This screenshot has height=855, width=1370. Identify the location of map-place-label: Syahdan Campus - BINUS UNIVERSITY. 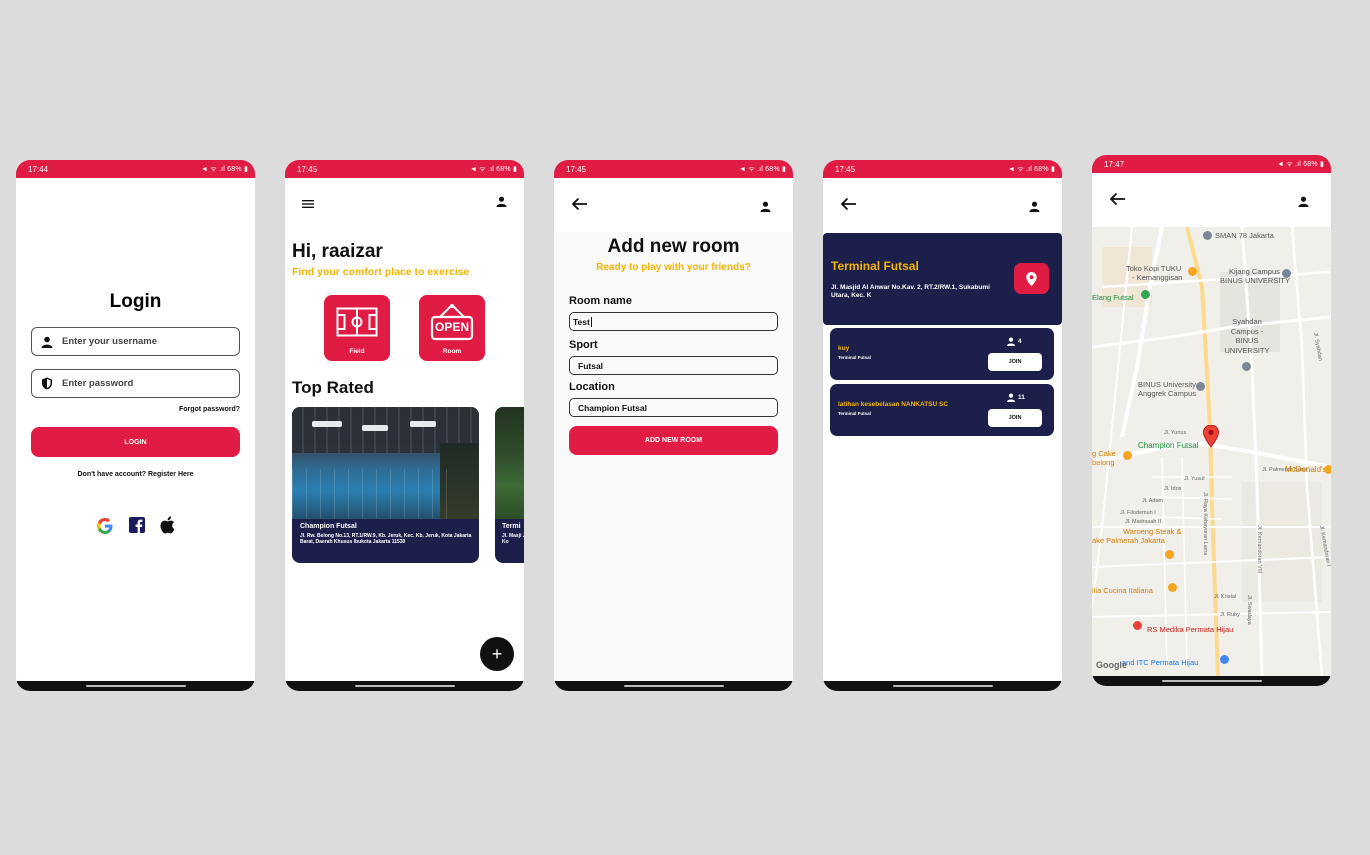
(1247, 336).